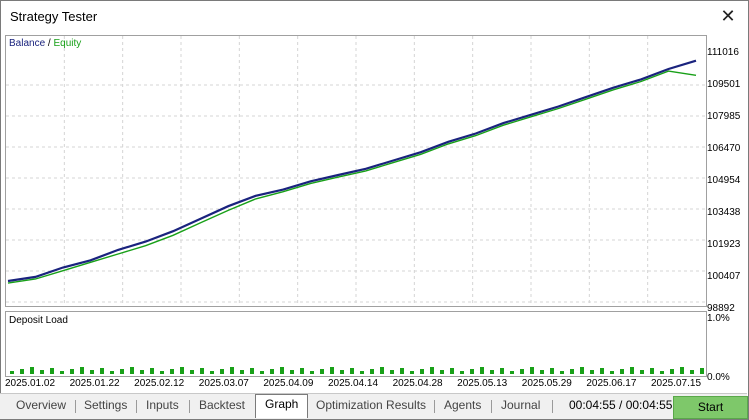 The width and height of the screenshot is (749, 420). What do you see at coordinates (282, 406) in the screenshot?
I see `tab-graph: Graph` at bounding box center [282, 406].